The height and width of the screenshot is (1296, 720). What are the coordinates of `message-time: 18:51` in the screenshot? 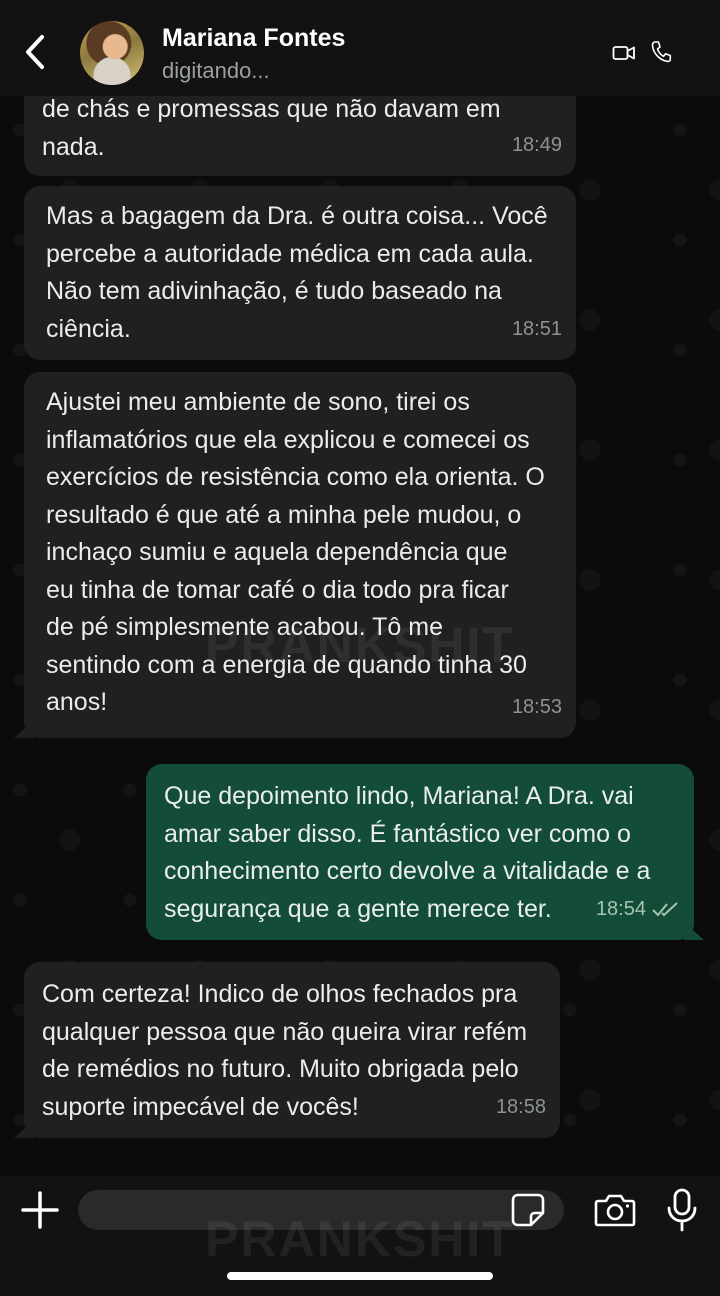 It's located at (536, 328).